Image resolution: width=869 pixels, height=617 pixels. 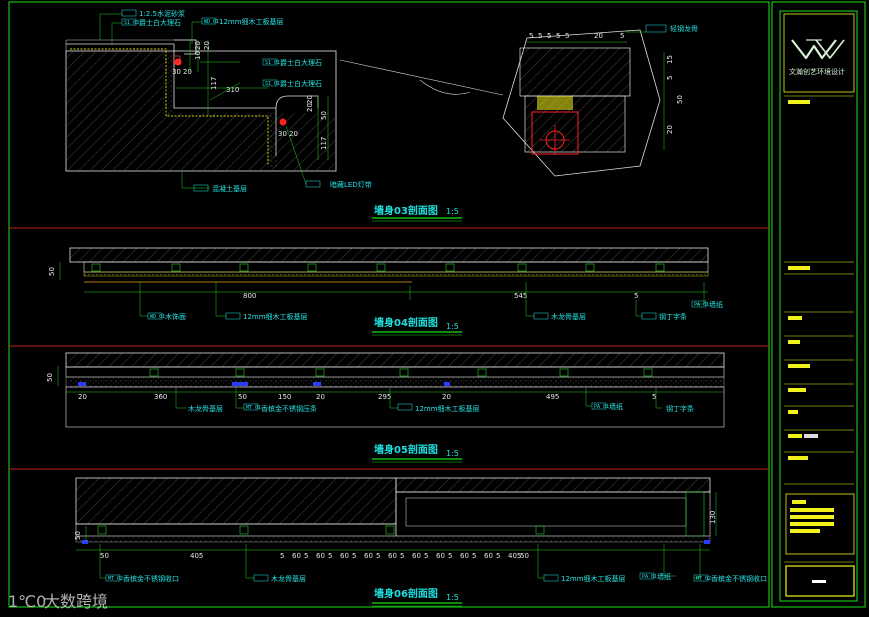 What do you see at coordinates (452, 453) in the screenshot?
I see `section05-scale: 1:5` at bounding box center [452, 453].